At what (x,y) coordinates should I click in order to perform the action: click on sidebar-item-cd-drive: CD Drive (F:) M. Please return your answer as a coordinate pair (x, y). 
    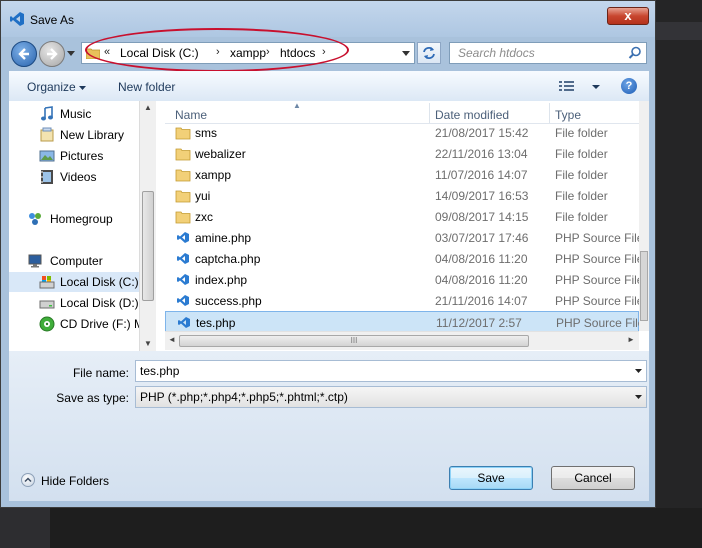
    Looking at the image, I should click on (74, 324).